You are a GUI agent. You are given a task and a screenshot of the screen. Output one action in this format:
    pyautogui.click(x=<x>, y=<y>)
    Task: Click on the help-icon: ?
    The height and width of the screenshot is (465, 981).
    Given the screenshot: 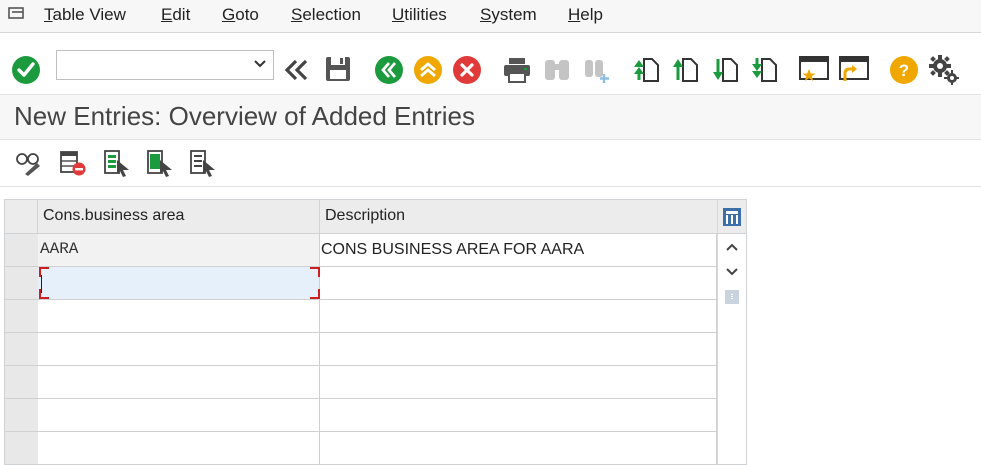 What is the action you would take?
    pyautogui.click(x=904, y=70)
    